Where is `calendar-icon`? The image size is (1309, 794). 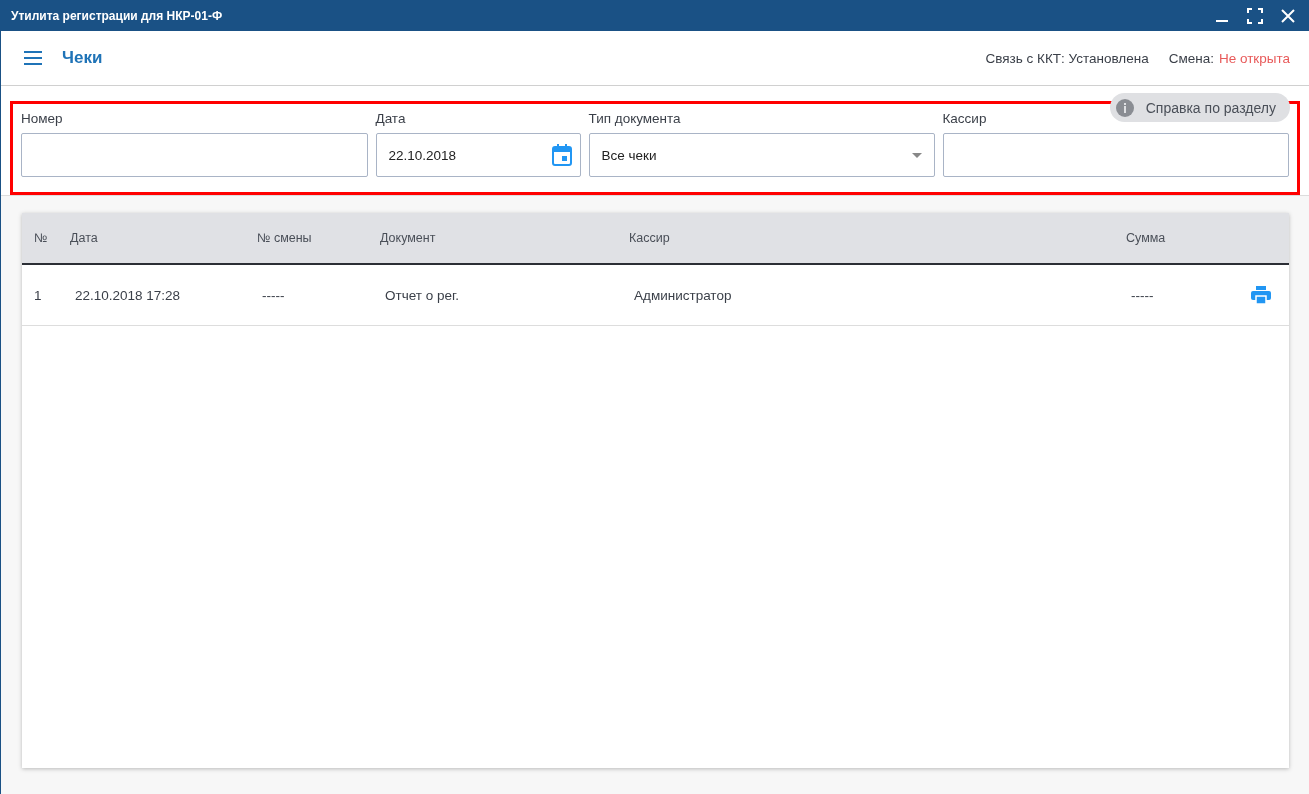 calendar-icon is located at coordinates (561, 155).